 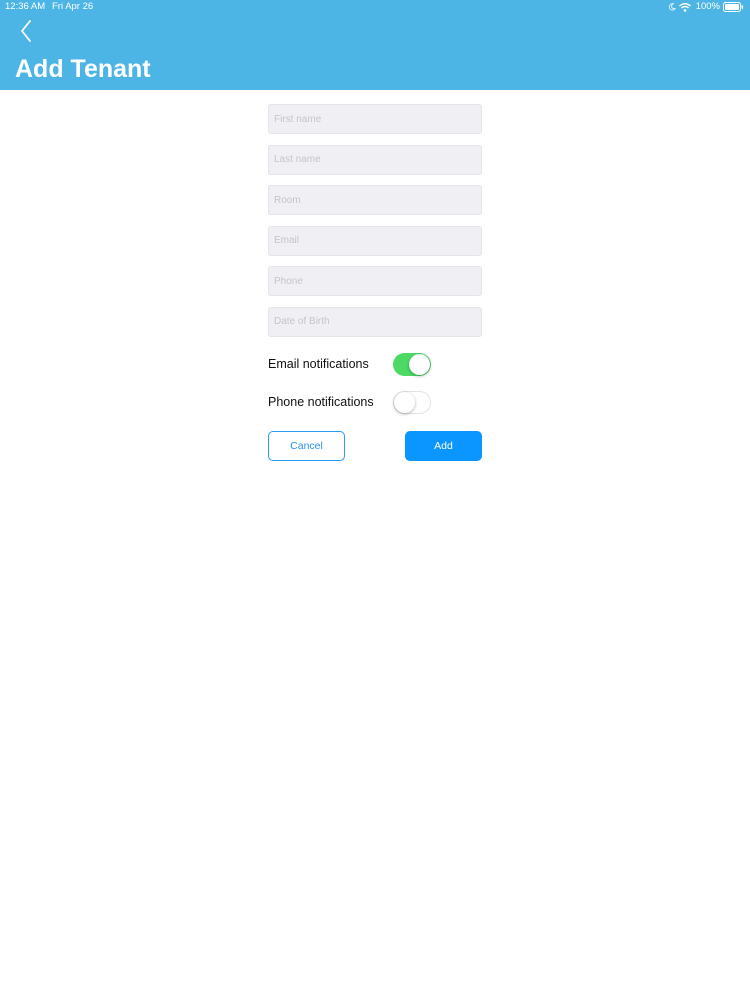 What do you see at coordinates (672, 7) in the screenshot?
I see `moon-icon` at bounding box center [672, 7].